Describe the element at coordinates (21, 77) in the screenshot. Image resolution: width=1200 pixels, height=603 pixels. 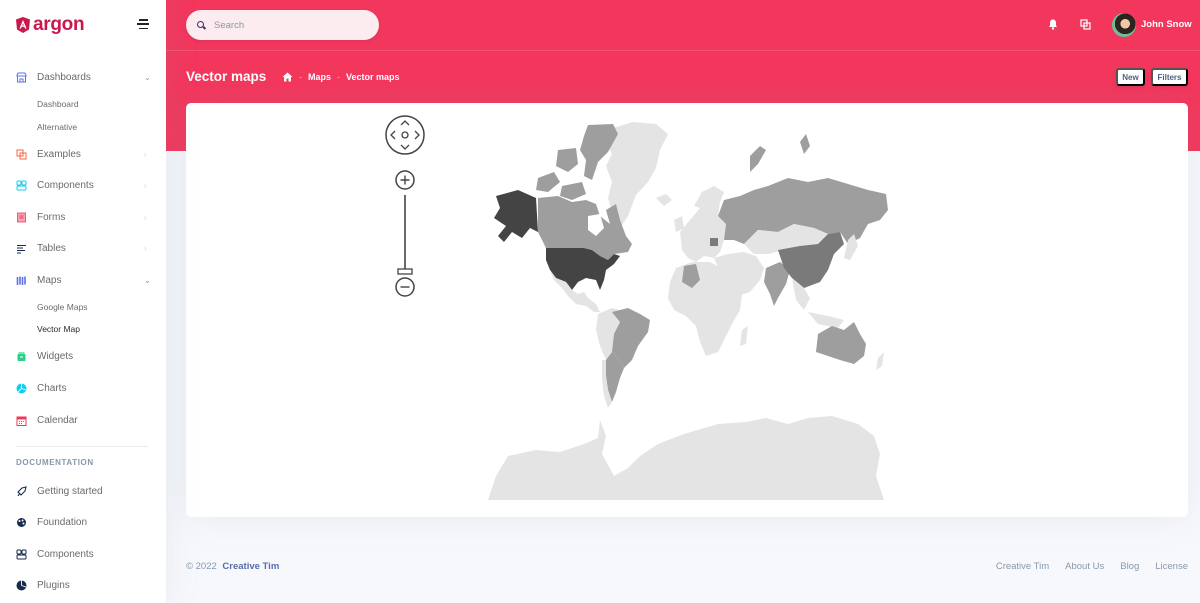
I see `shop-icon` at that location.